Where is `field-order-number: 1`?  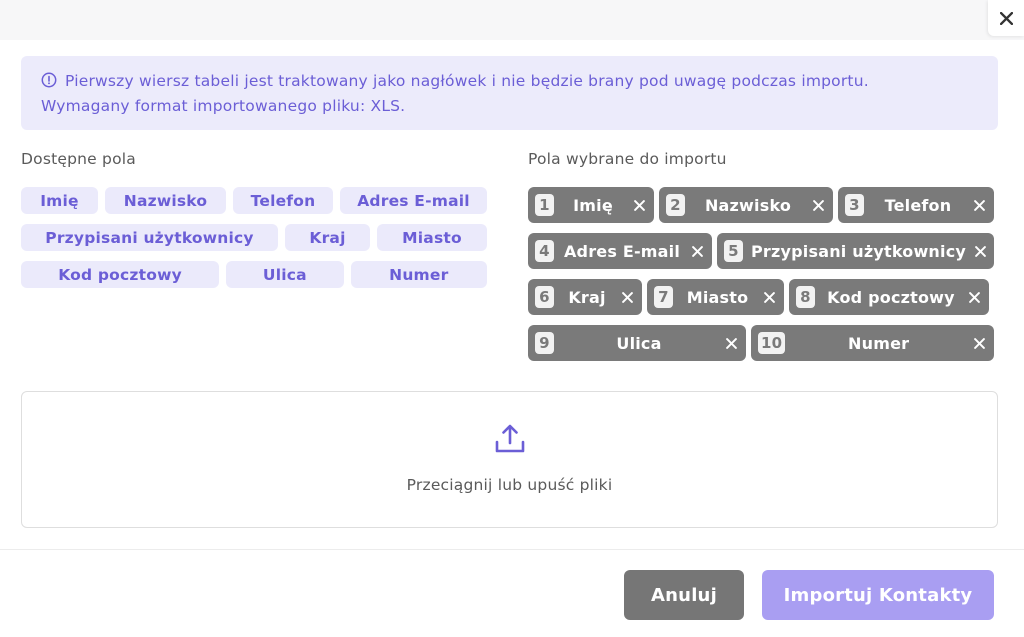
field-order-number: 1 is located at coordinates (544, 205).